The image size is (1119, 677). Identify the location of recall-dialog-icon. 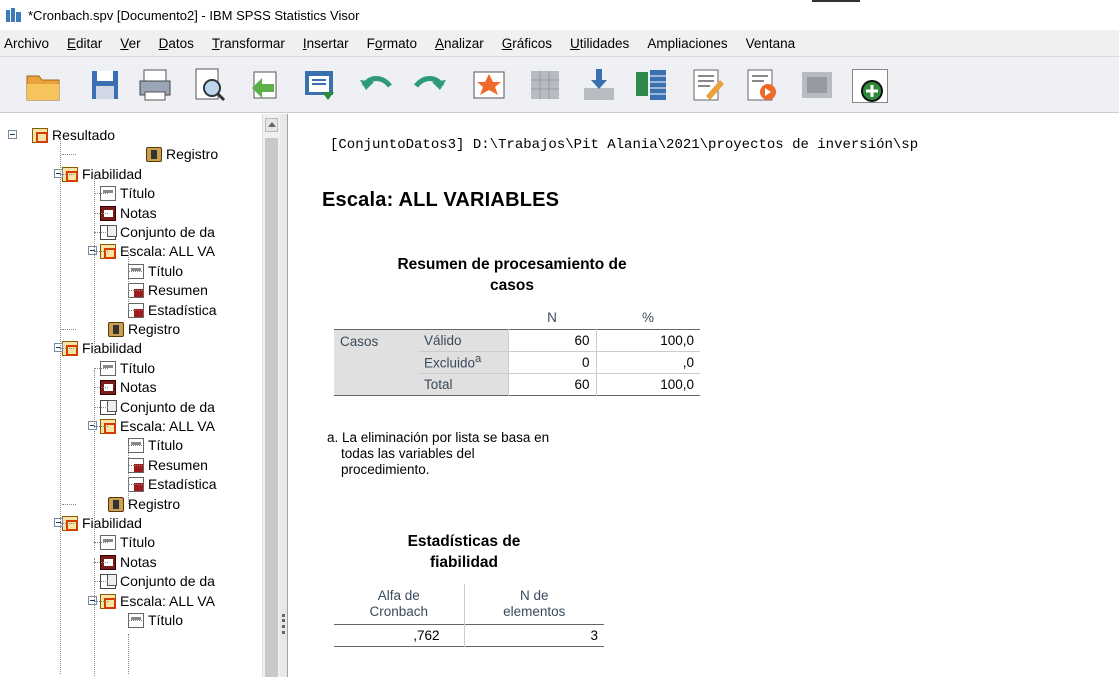
(319, 85).